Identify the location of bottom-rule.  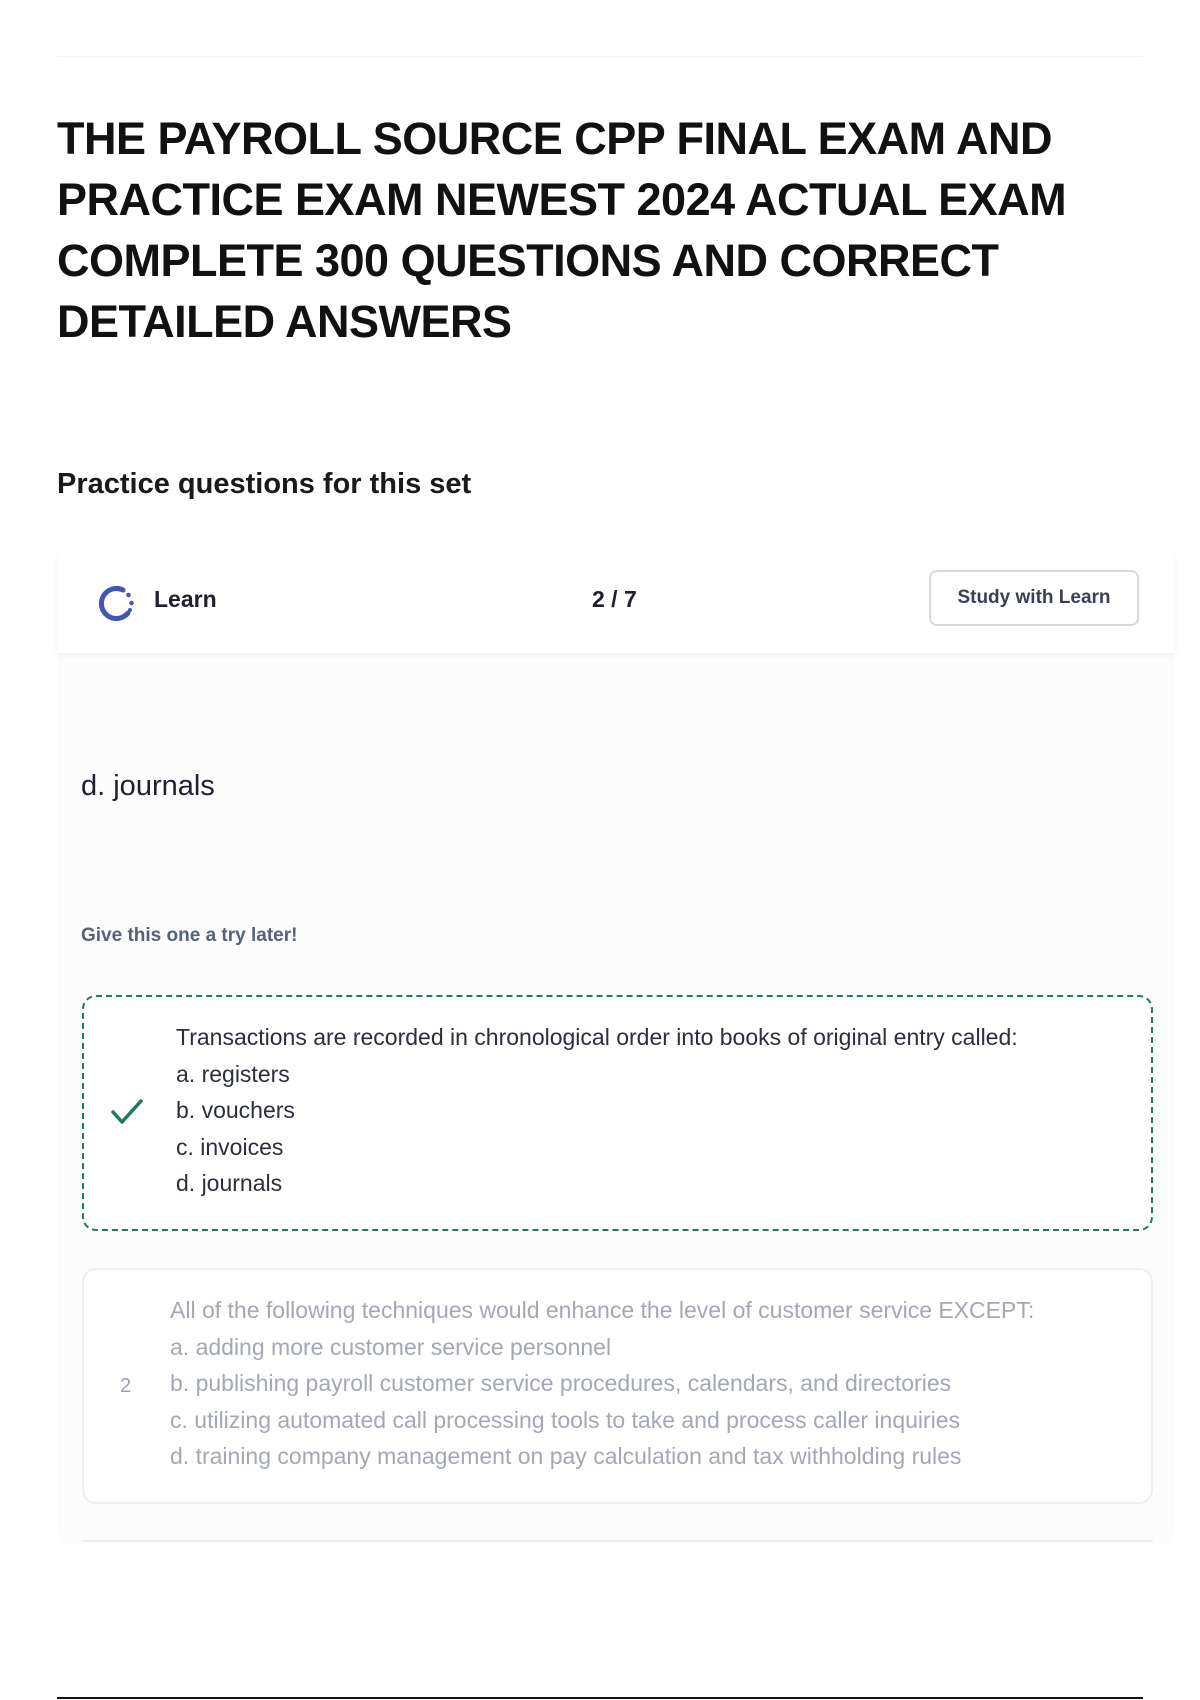
(600, 1698).